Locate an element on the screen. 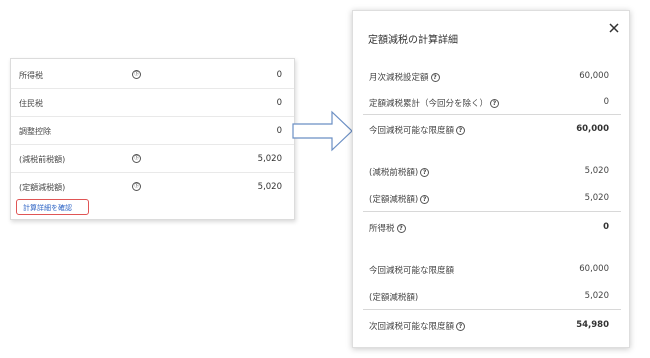 Image resolution: width=650 pixels, height=358 pixels. modal-title: 定額減税の計算詳細 is located at coordinates (413, 40).